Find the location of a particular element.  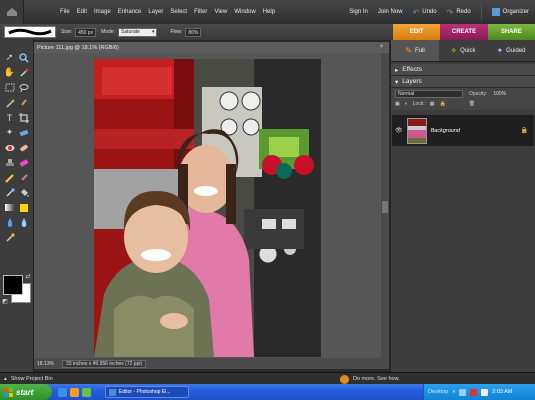

flow-field: Flow: 80% is located at coordinates (186, 32).